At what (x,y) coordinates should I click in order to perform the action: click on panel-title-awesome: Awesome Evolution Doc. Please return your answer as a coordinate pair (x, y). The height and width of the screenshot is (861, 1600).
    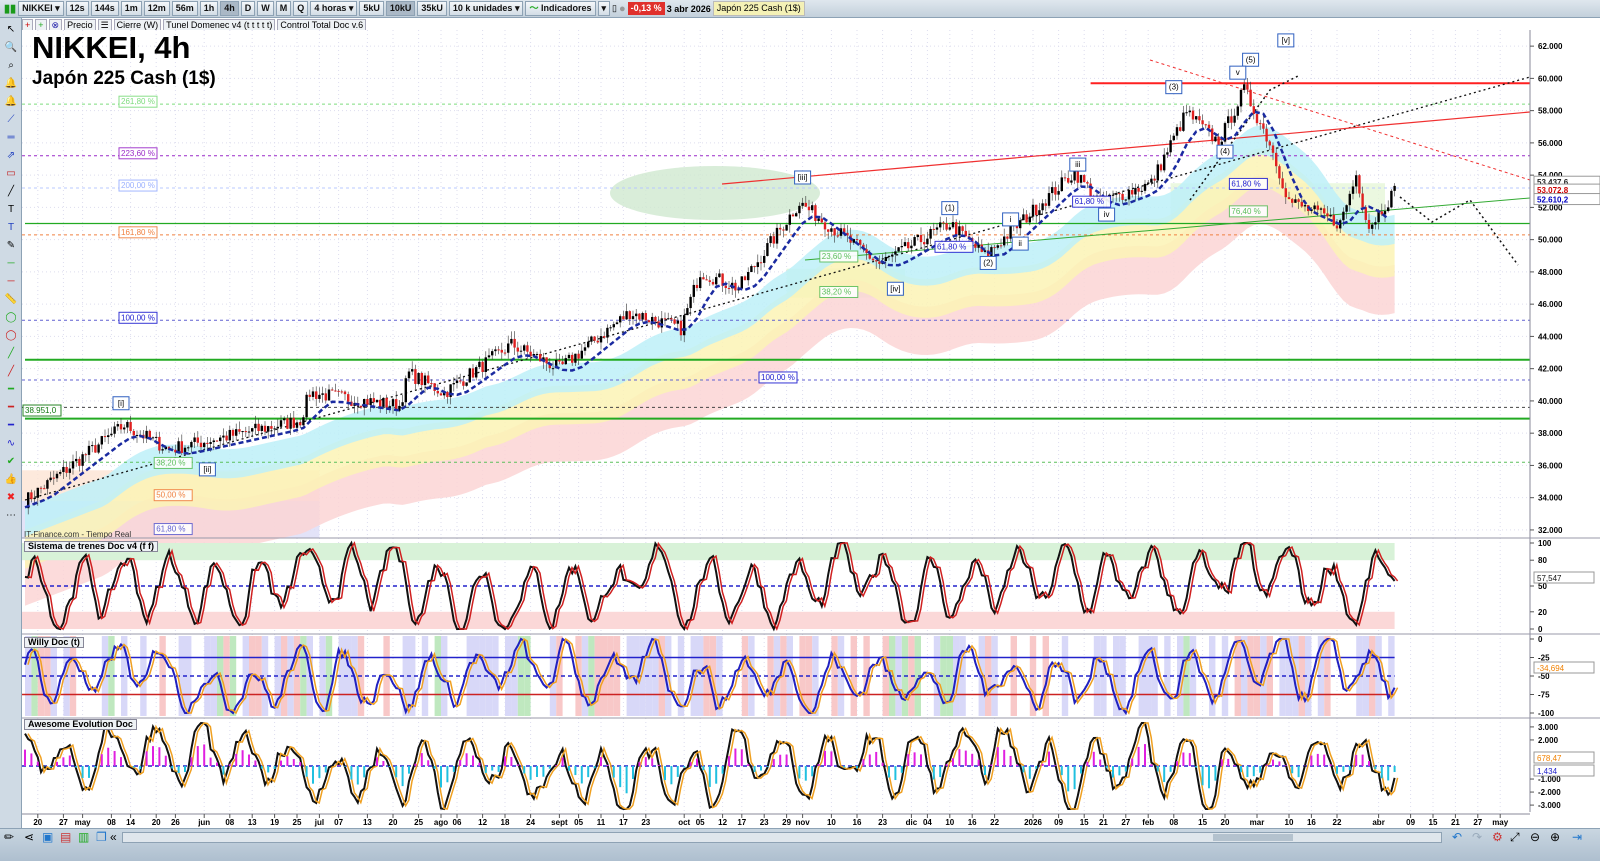
    Looking at the image, I should click on (80, 724).